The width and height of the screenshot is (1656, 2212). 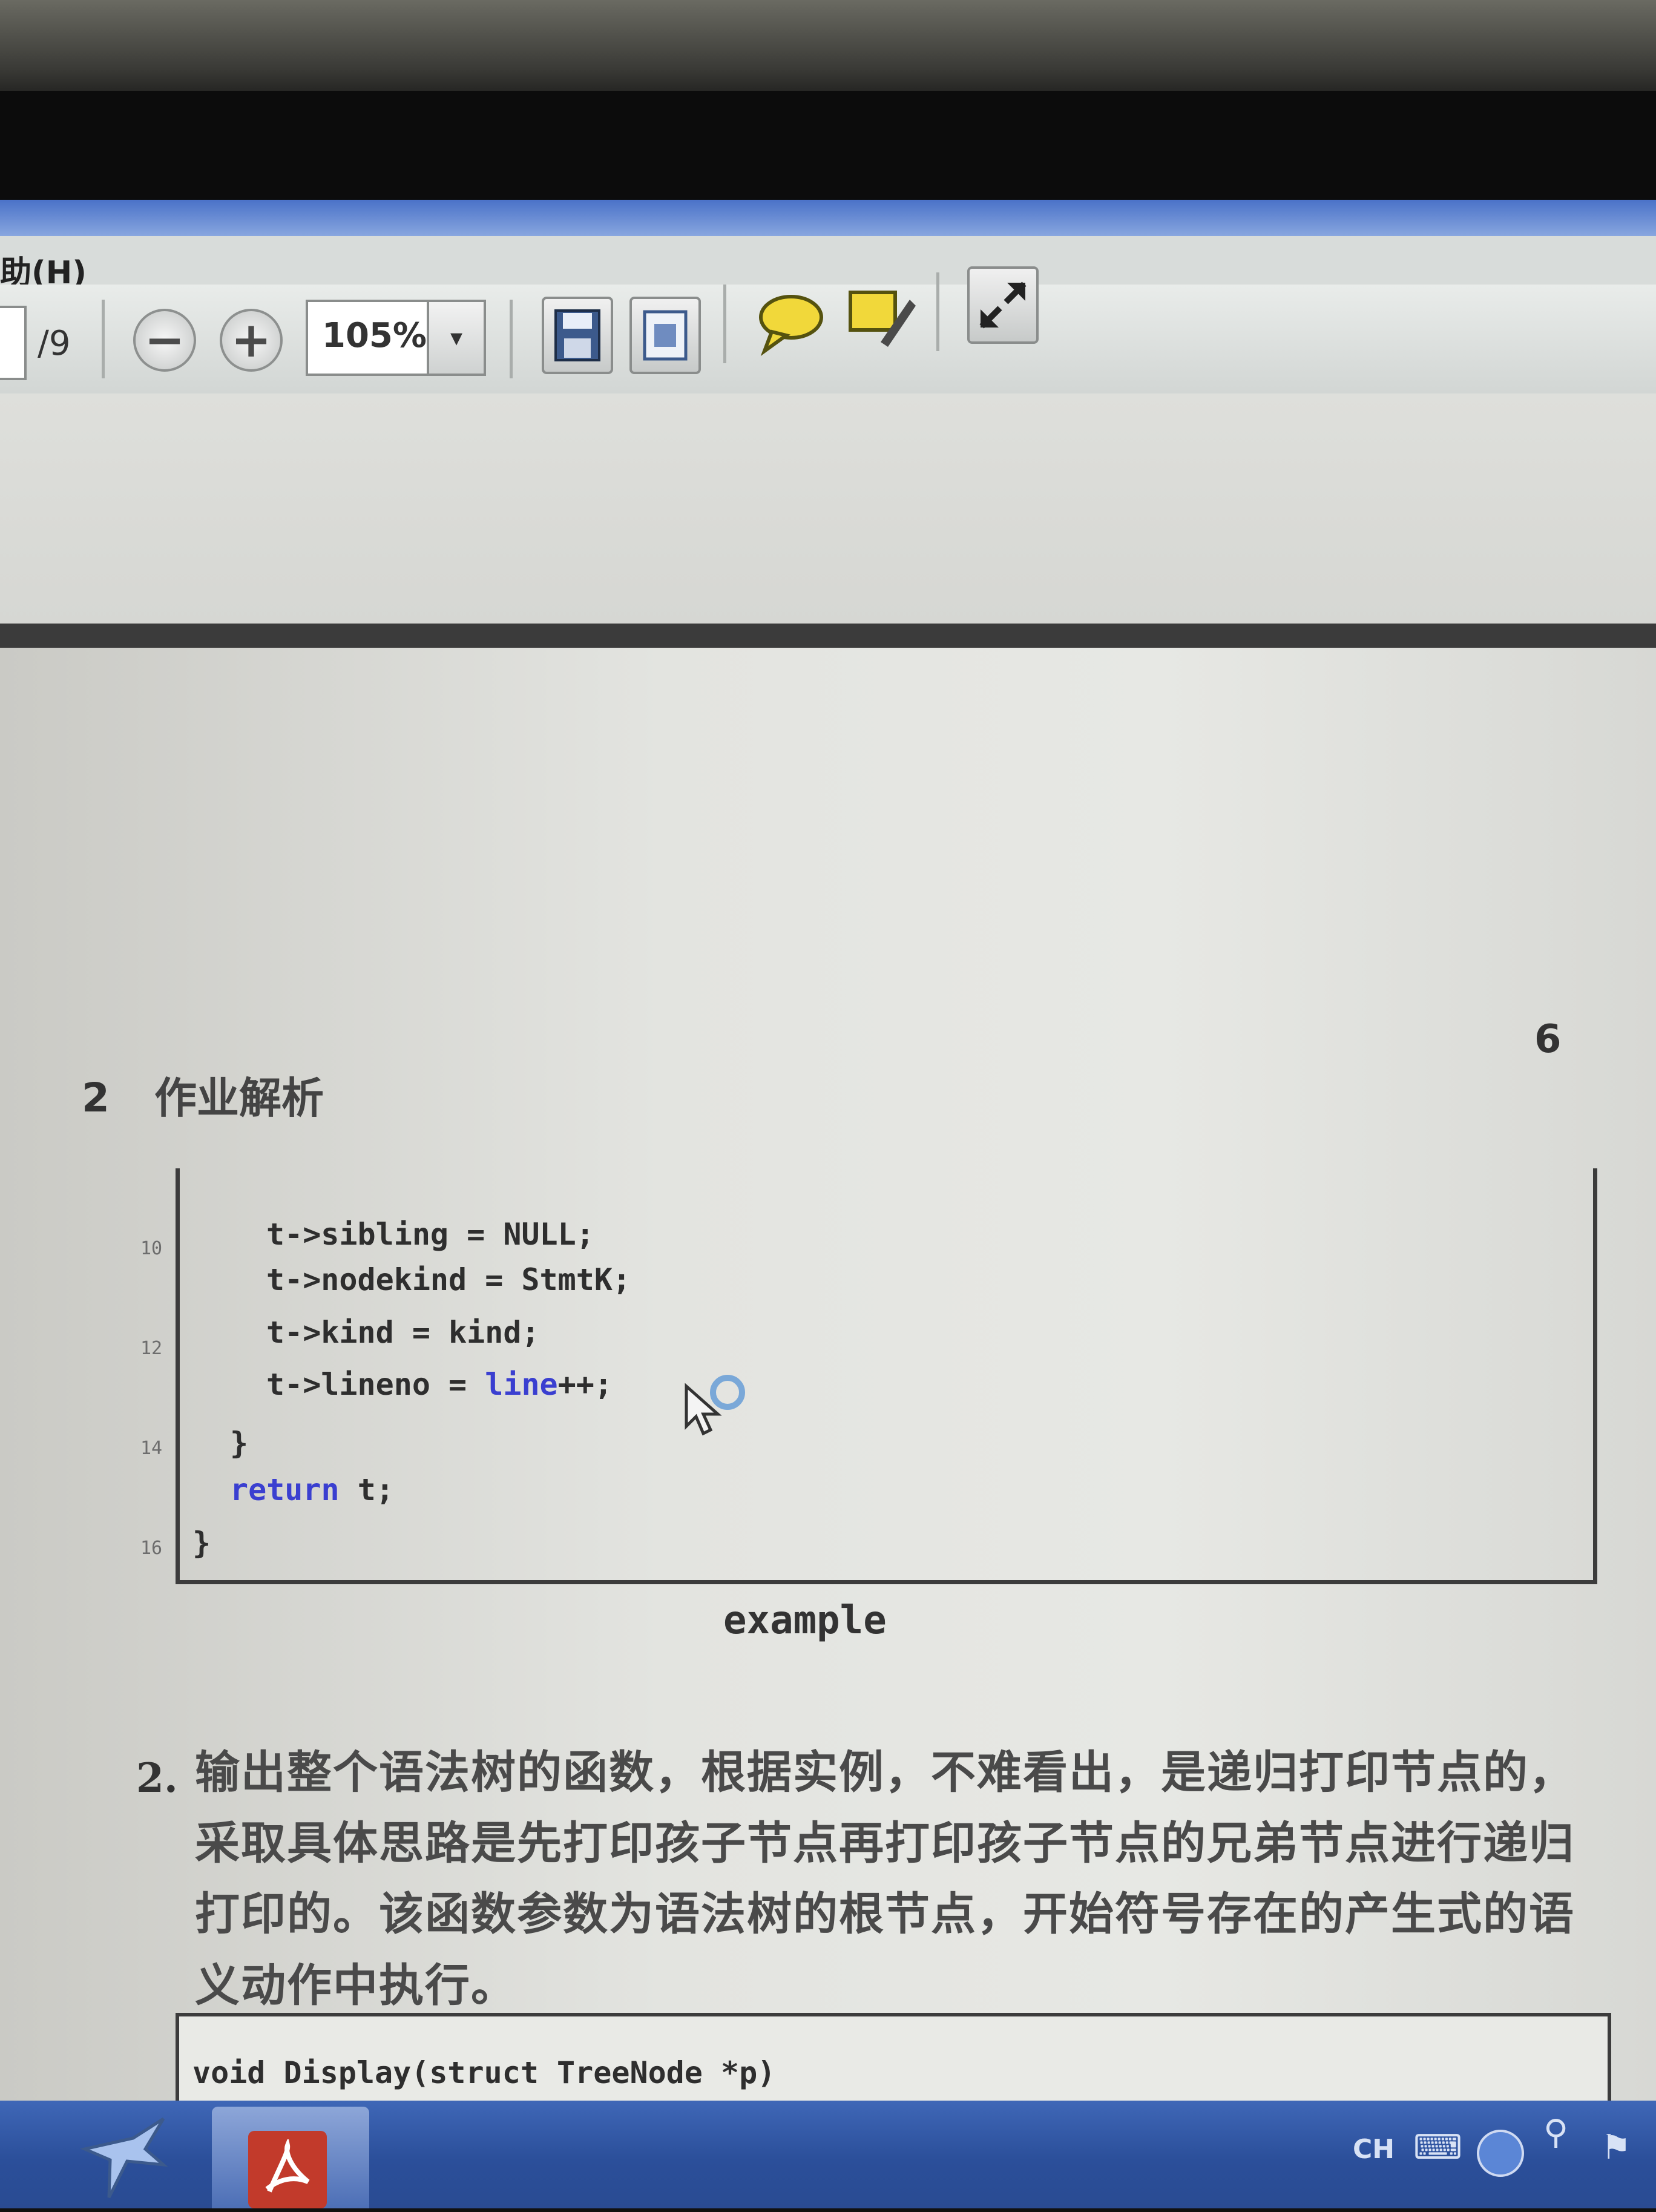 I want to click on code-keyword: return, so click(x=285, y=1489).